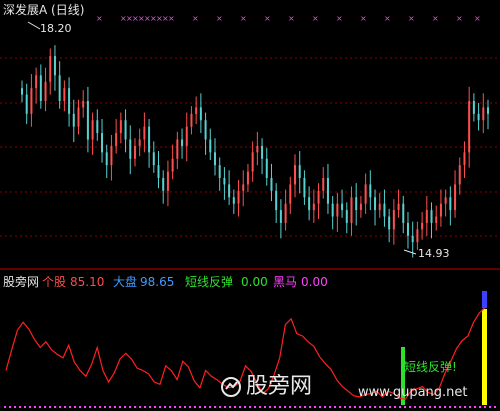 The width and height of the screenshot is (500, 411). What do you see at coordinates (87, 282) in the screenshot?
I see `legend-stock-value: 85.10` at bounding box center [87, 282].